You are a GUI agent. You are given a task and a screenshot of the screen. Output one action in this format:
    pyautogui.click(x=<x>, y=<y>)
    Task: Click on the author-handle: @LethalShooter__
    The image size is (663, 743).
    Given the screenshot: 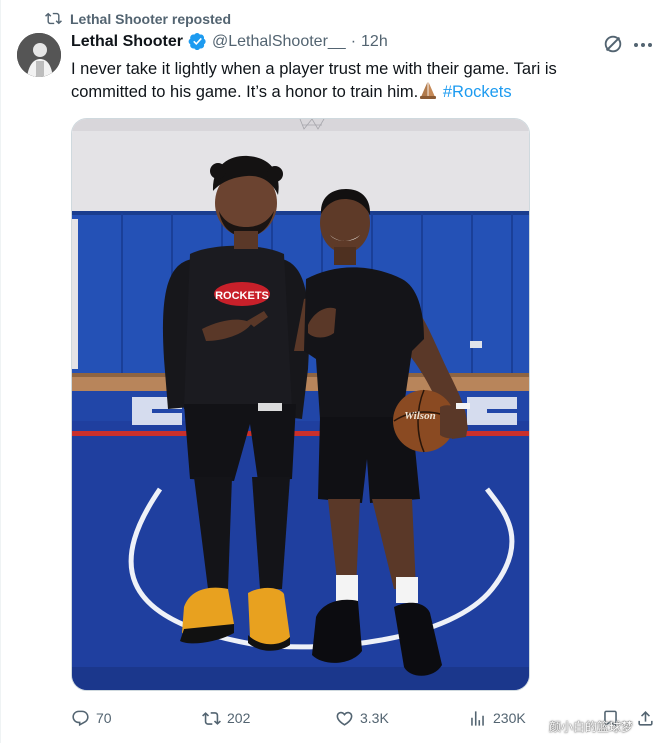 What is the action you would take?
    pyautogui.click(x=279, y=42)
    